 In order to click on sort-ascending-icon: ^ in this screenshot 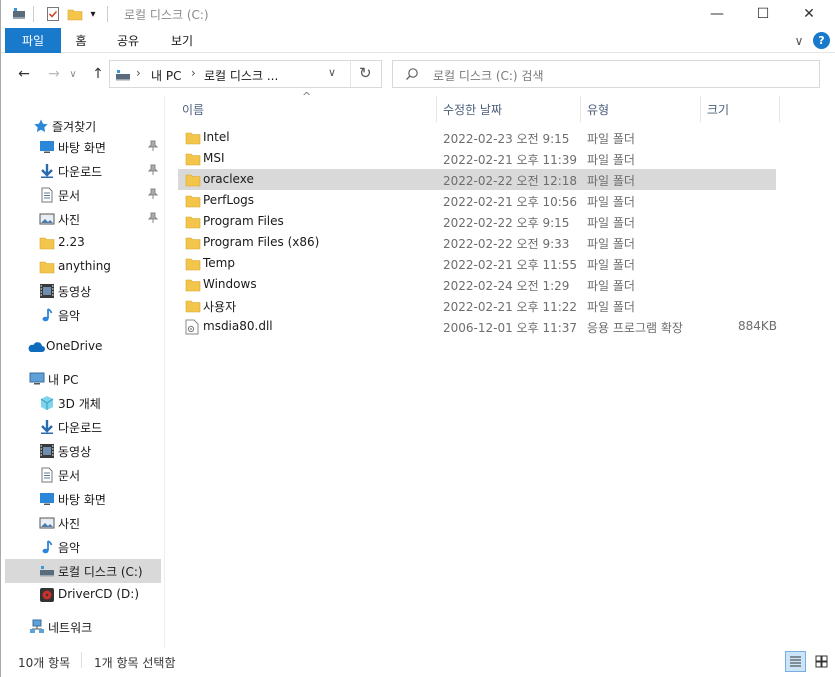, I will do `click(307, 96)`.